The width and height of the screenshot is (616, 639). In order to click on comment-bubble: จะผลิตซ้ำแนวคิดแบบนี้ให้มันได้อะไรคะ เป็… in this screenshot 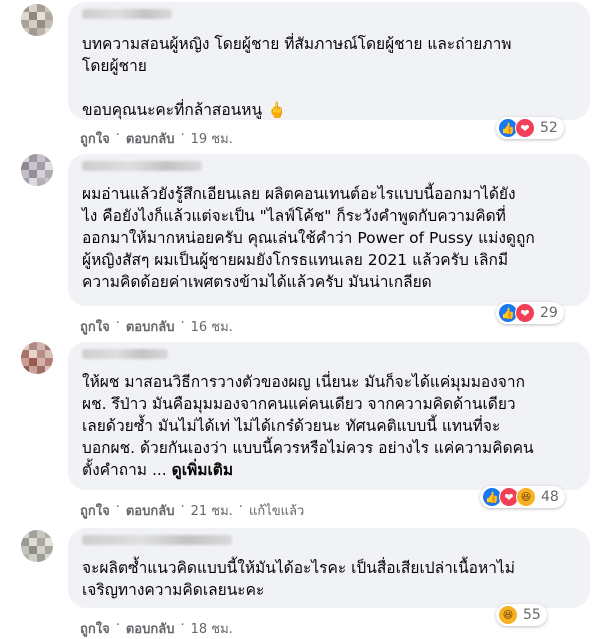, I will do `click(329, 577)`.